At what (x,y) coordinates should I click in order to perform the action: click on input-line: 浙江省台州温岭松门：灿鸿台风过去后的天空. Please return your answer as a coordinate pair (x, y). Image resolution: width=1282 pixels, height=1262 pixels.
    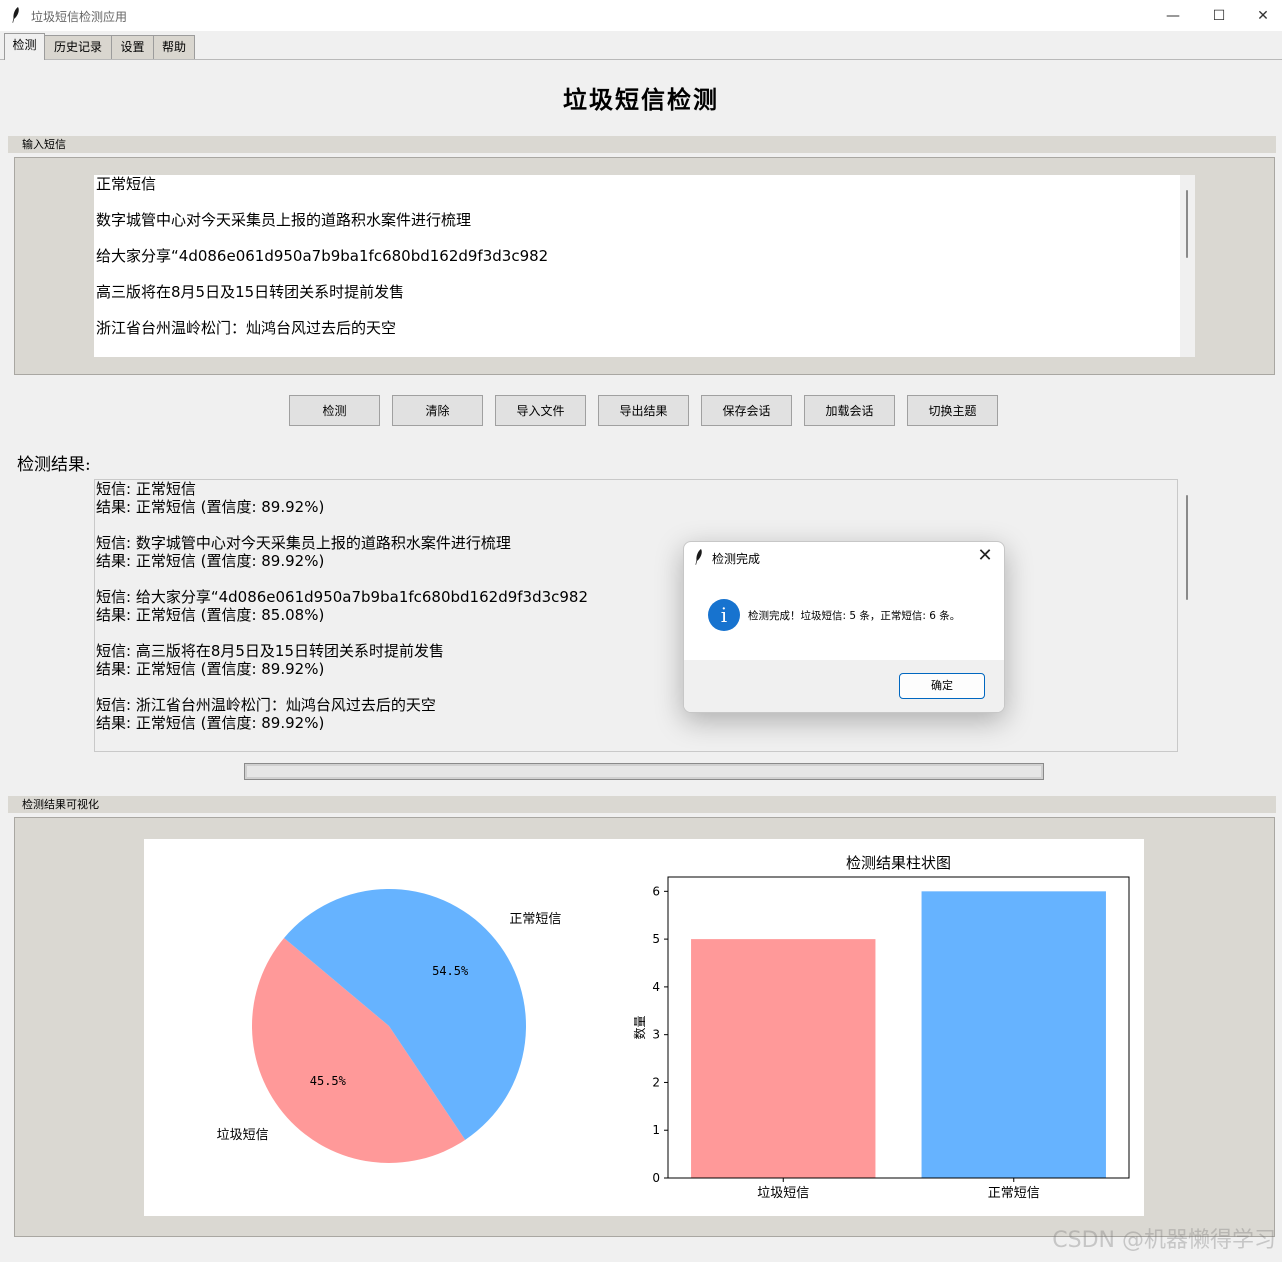
    Looking at the image, I should click on (246, 328).